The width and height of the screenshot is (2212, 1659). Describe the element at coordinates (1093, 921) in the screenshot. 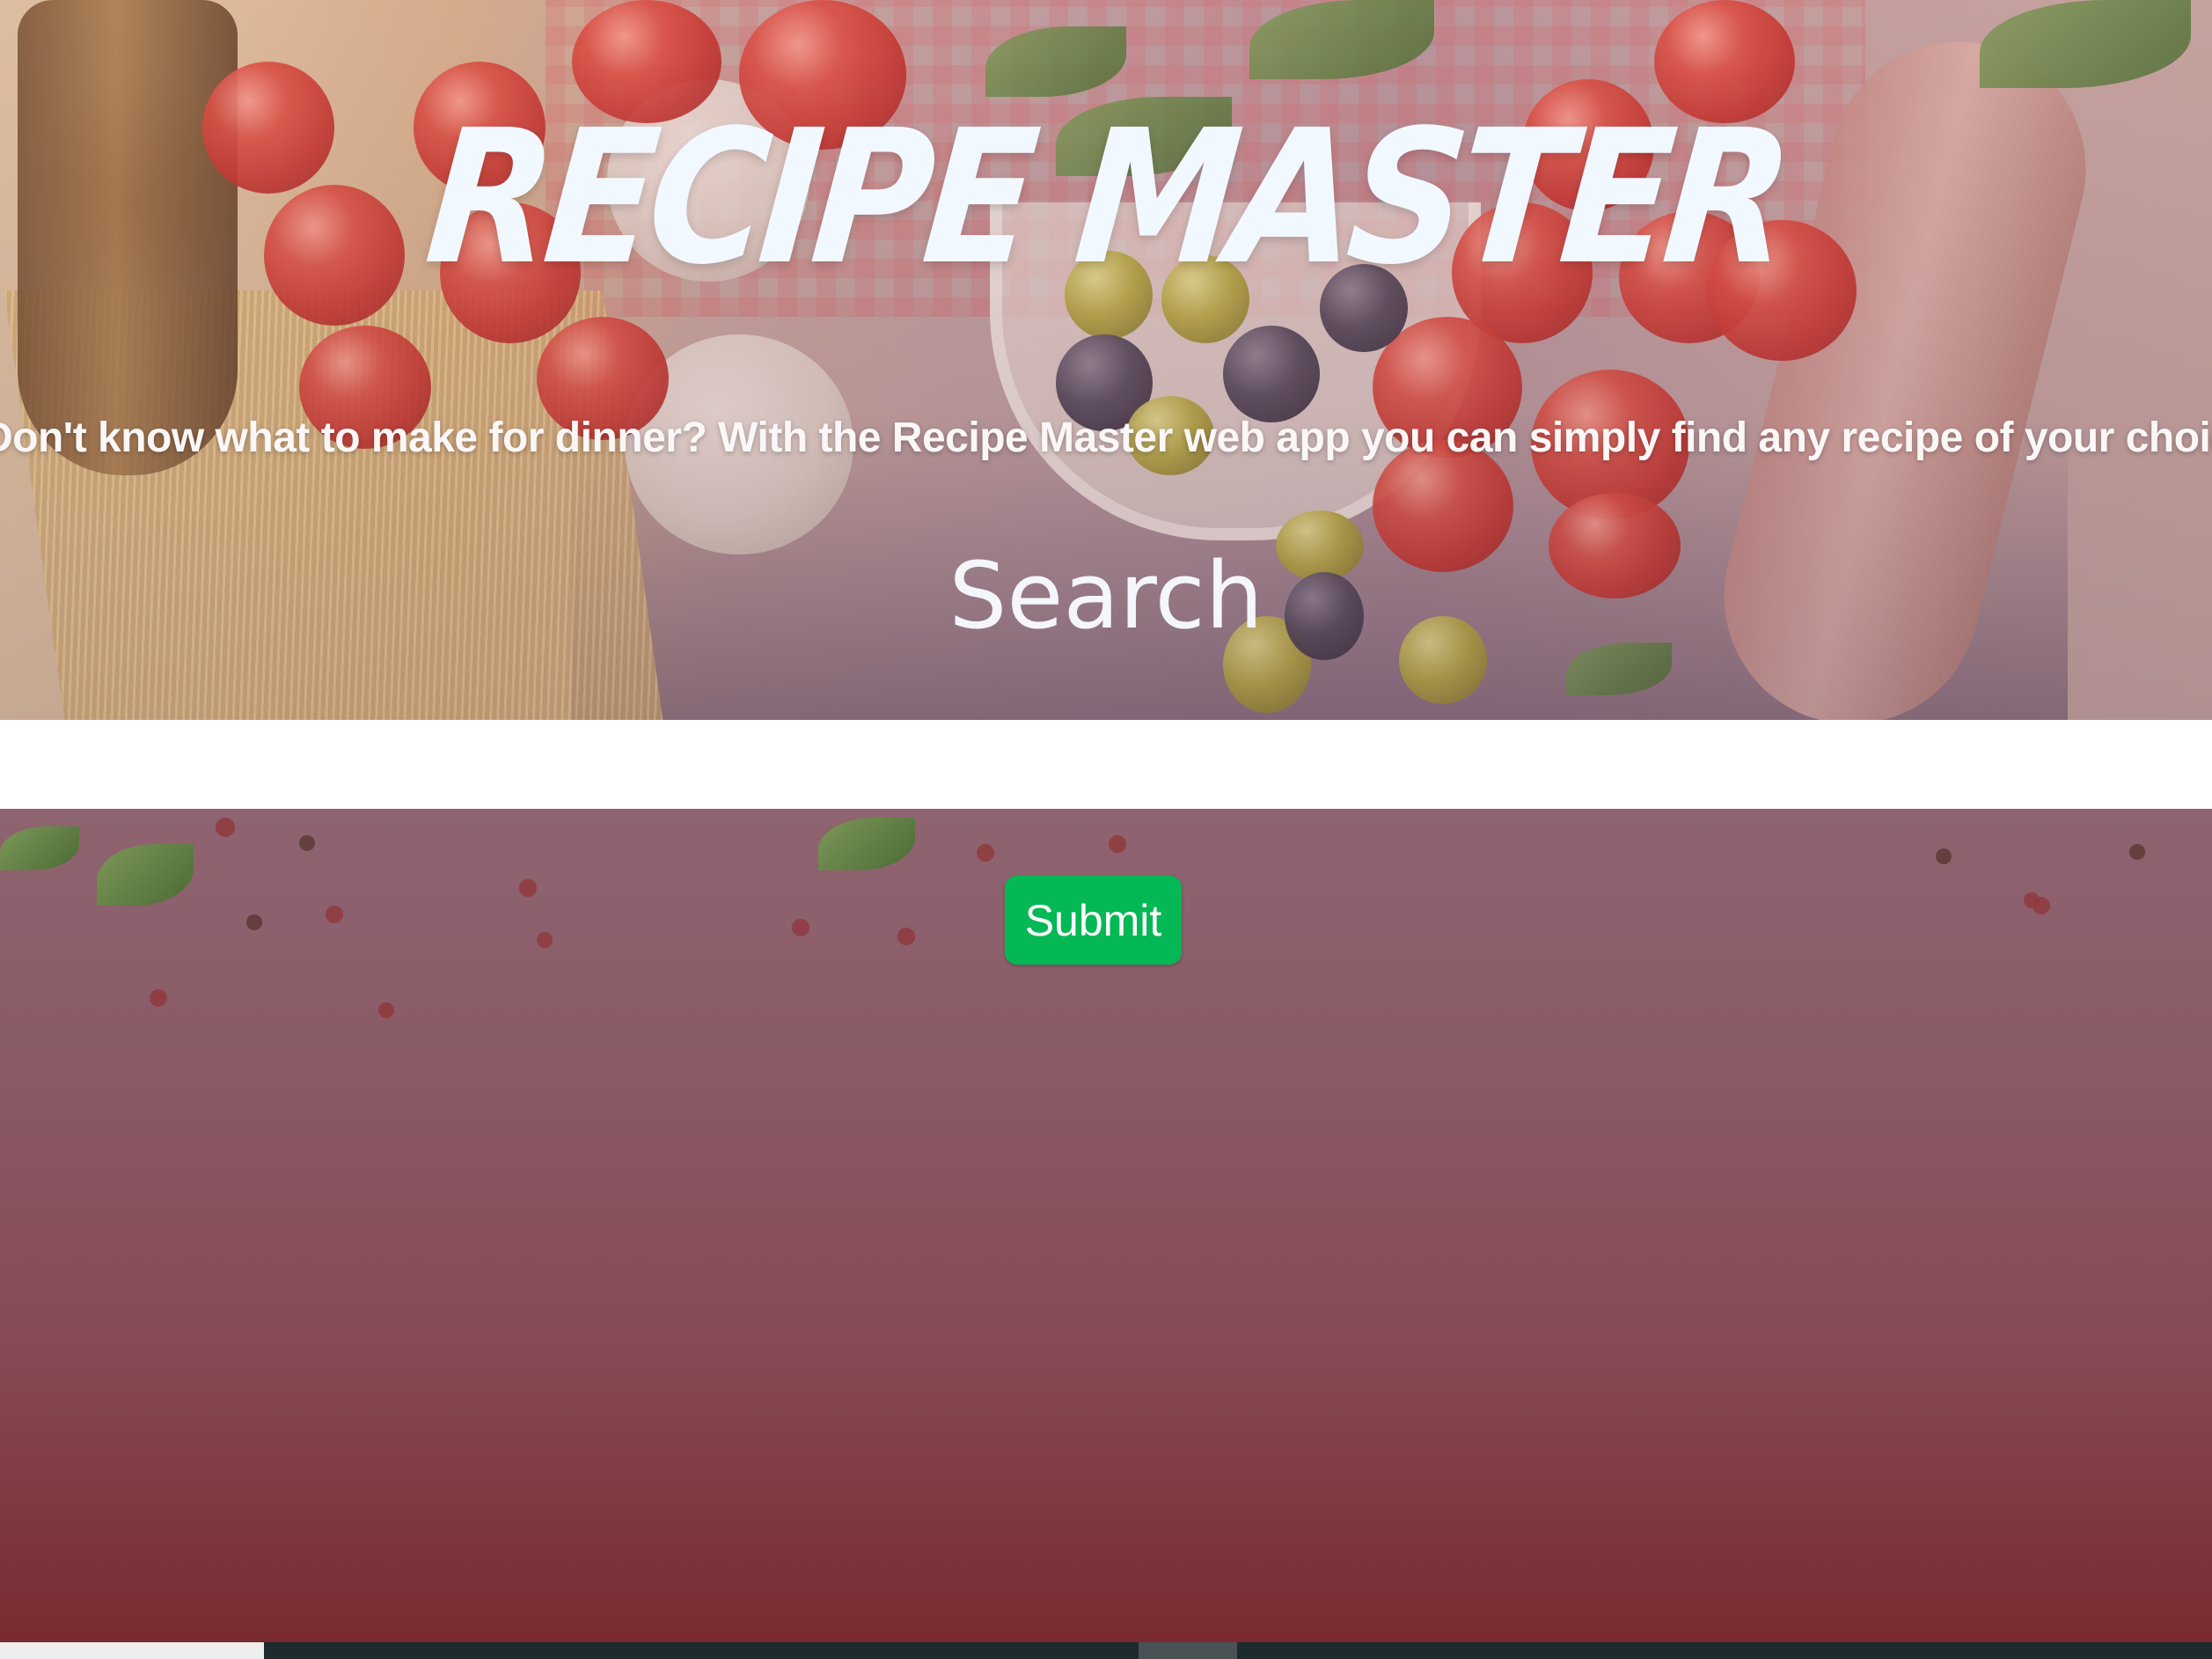

I see `submit-button: Submit` at that location.